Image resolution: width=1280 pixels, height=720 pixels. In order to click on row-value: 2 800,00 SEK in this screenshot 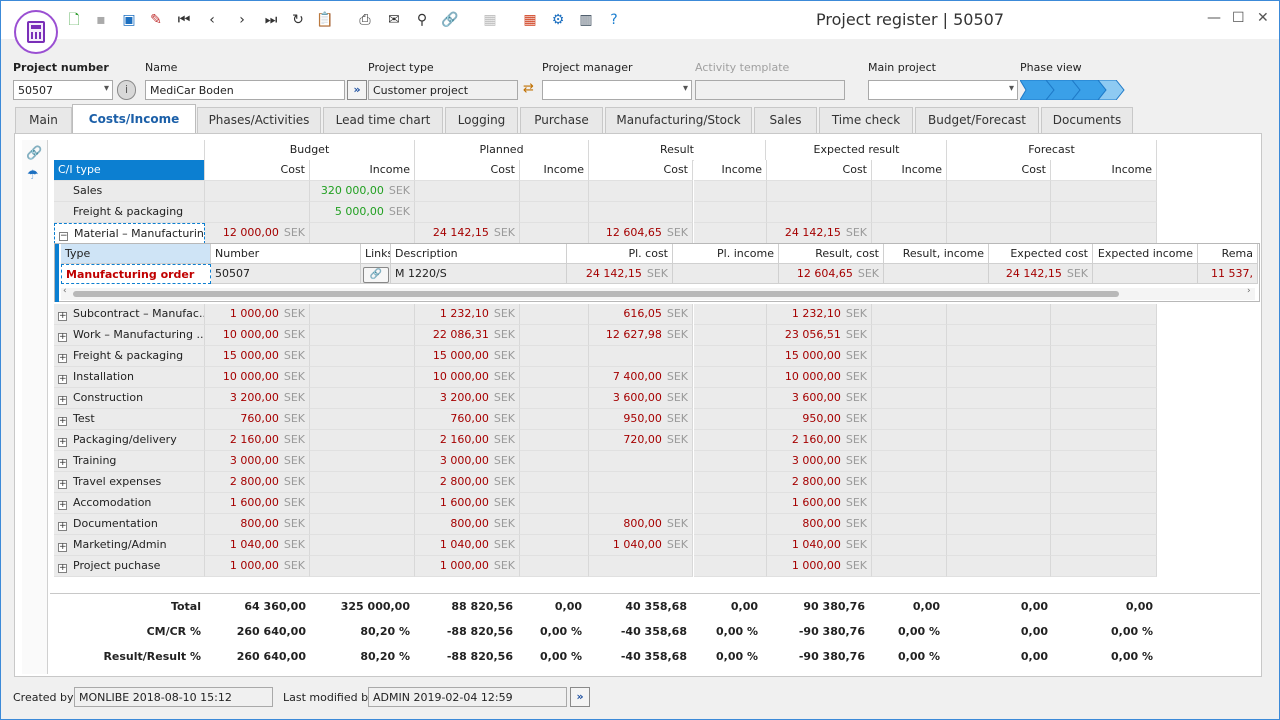, I will do `click(819, 482)`.